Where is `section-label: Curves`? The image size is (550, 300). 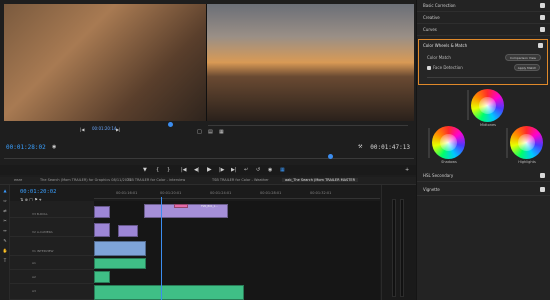
section-label: Curves is located at coordinates (430, 29).